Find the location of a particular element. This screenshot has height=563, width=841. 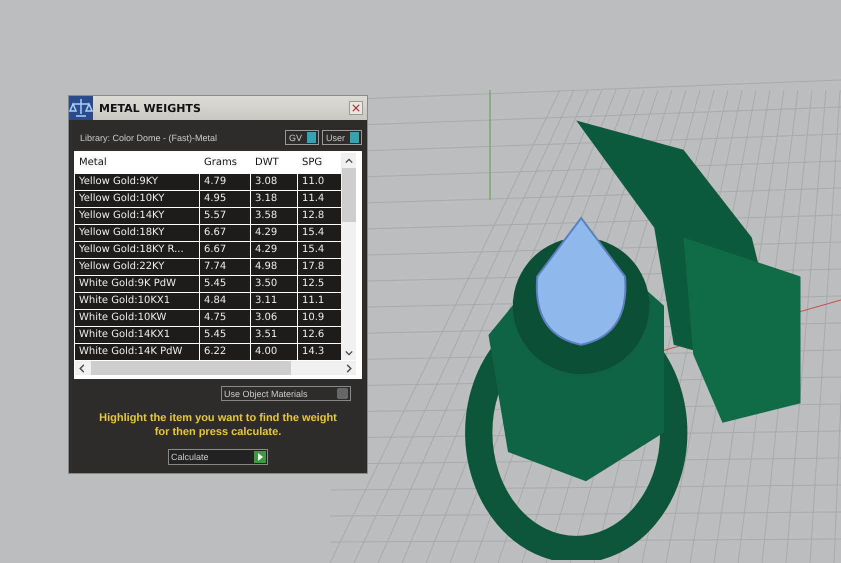

table-cell: 3.11 is located at coordinates (274, 301).